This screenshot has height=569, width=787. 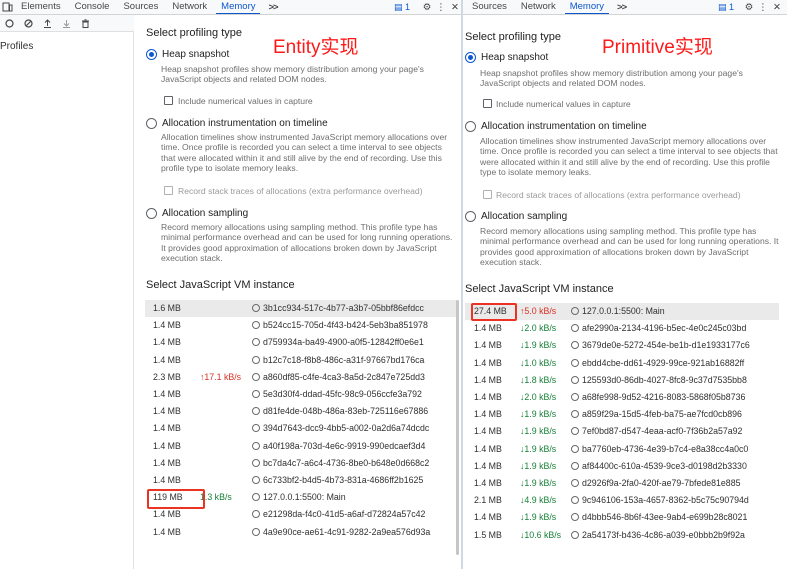 What do you see at coordinates (538, 328) in the screenshot?
I see `vm-heap-rate: ↓2.0 kB/s` at bounding box center [538, 328].